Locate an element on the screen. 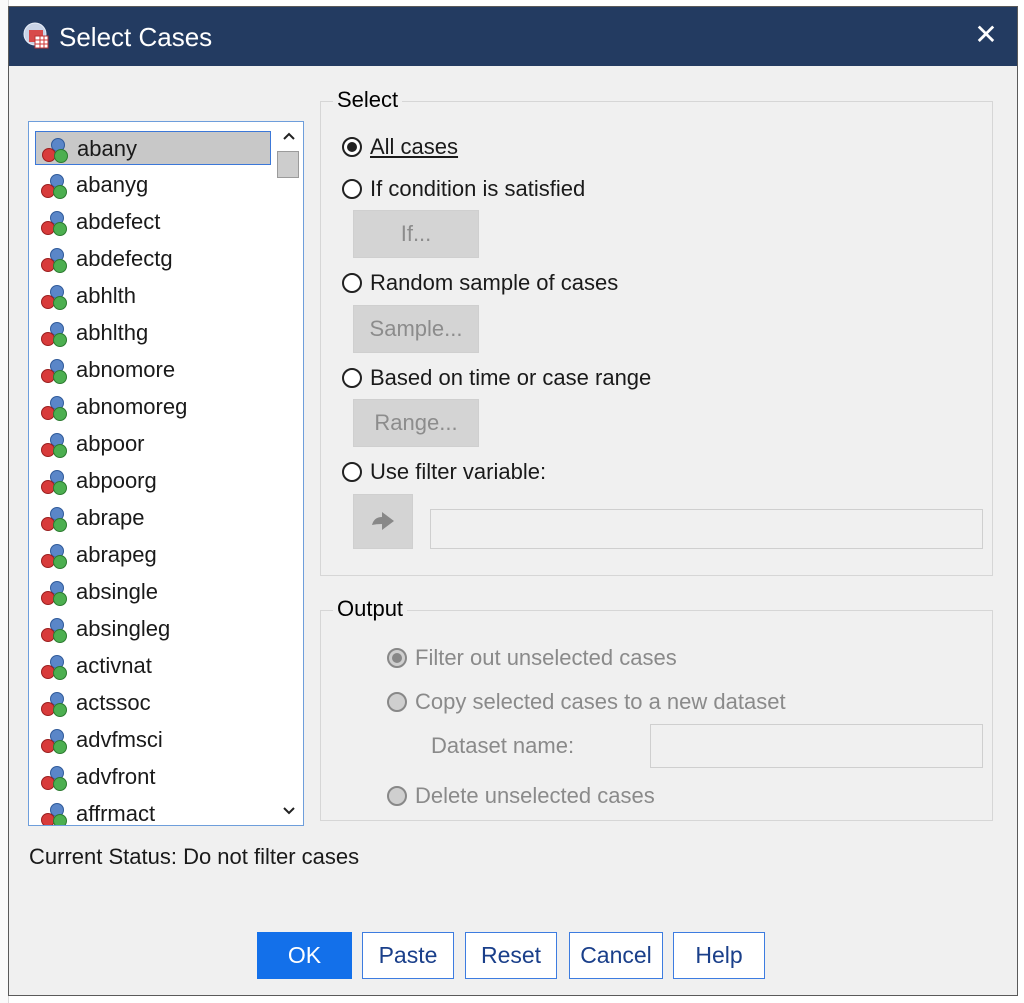 Image resolution: width=1024 pixels, height=1003 pixels. variable-list-item: abany is located at coordinates (153, 148).